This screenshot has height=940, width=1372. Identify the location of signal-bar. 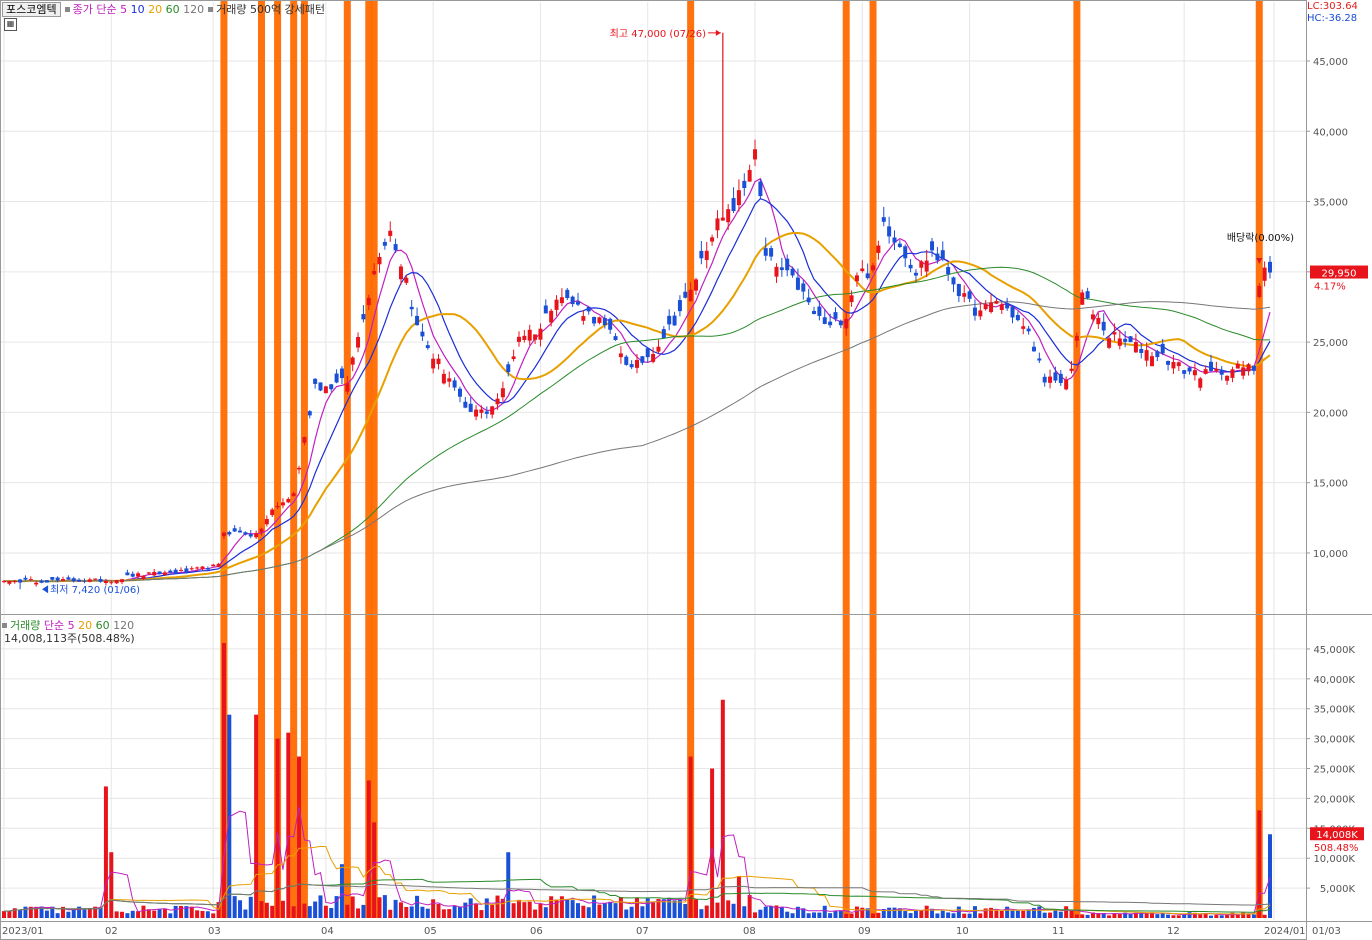
(304, 459).